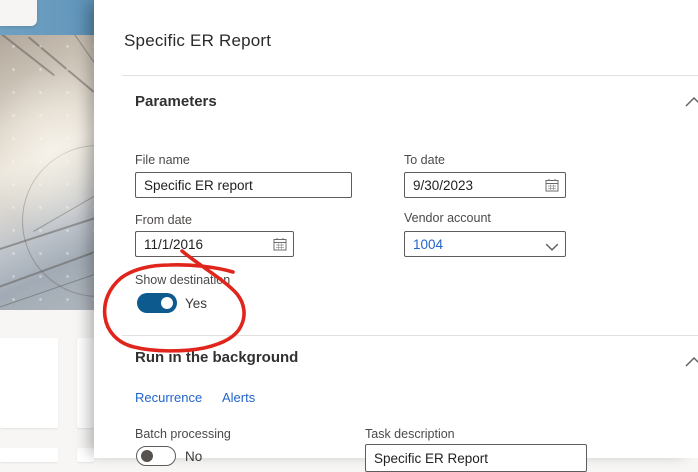 Image resolution: width=698 pixels, height=472 pixels. Describe the element at coordinates (176, 101) in the screenshot. I see `parameters-section-heading: Parameters` at that location.